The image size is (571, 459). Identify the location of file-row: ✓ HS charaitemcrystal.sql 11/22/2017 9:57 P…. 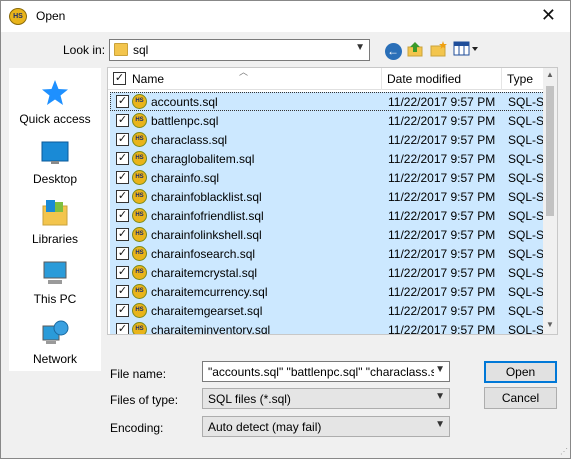
(330, 272).